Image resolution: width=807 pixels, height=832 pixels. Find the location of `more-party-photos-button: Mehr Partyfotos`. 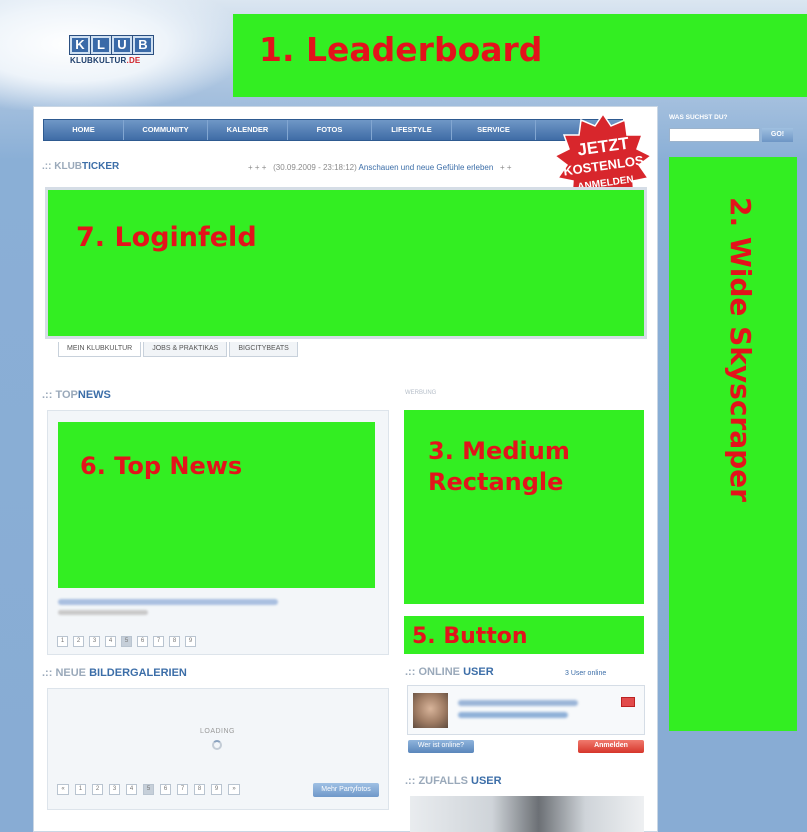

more-party-photos-button: Mehr Partyfotos is located at coordinates (346, 790).